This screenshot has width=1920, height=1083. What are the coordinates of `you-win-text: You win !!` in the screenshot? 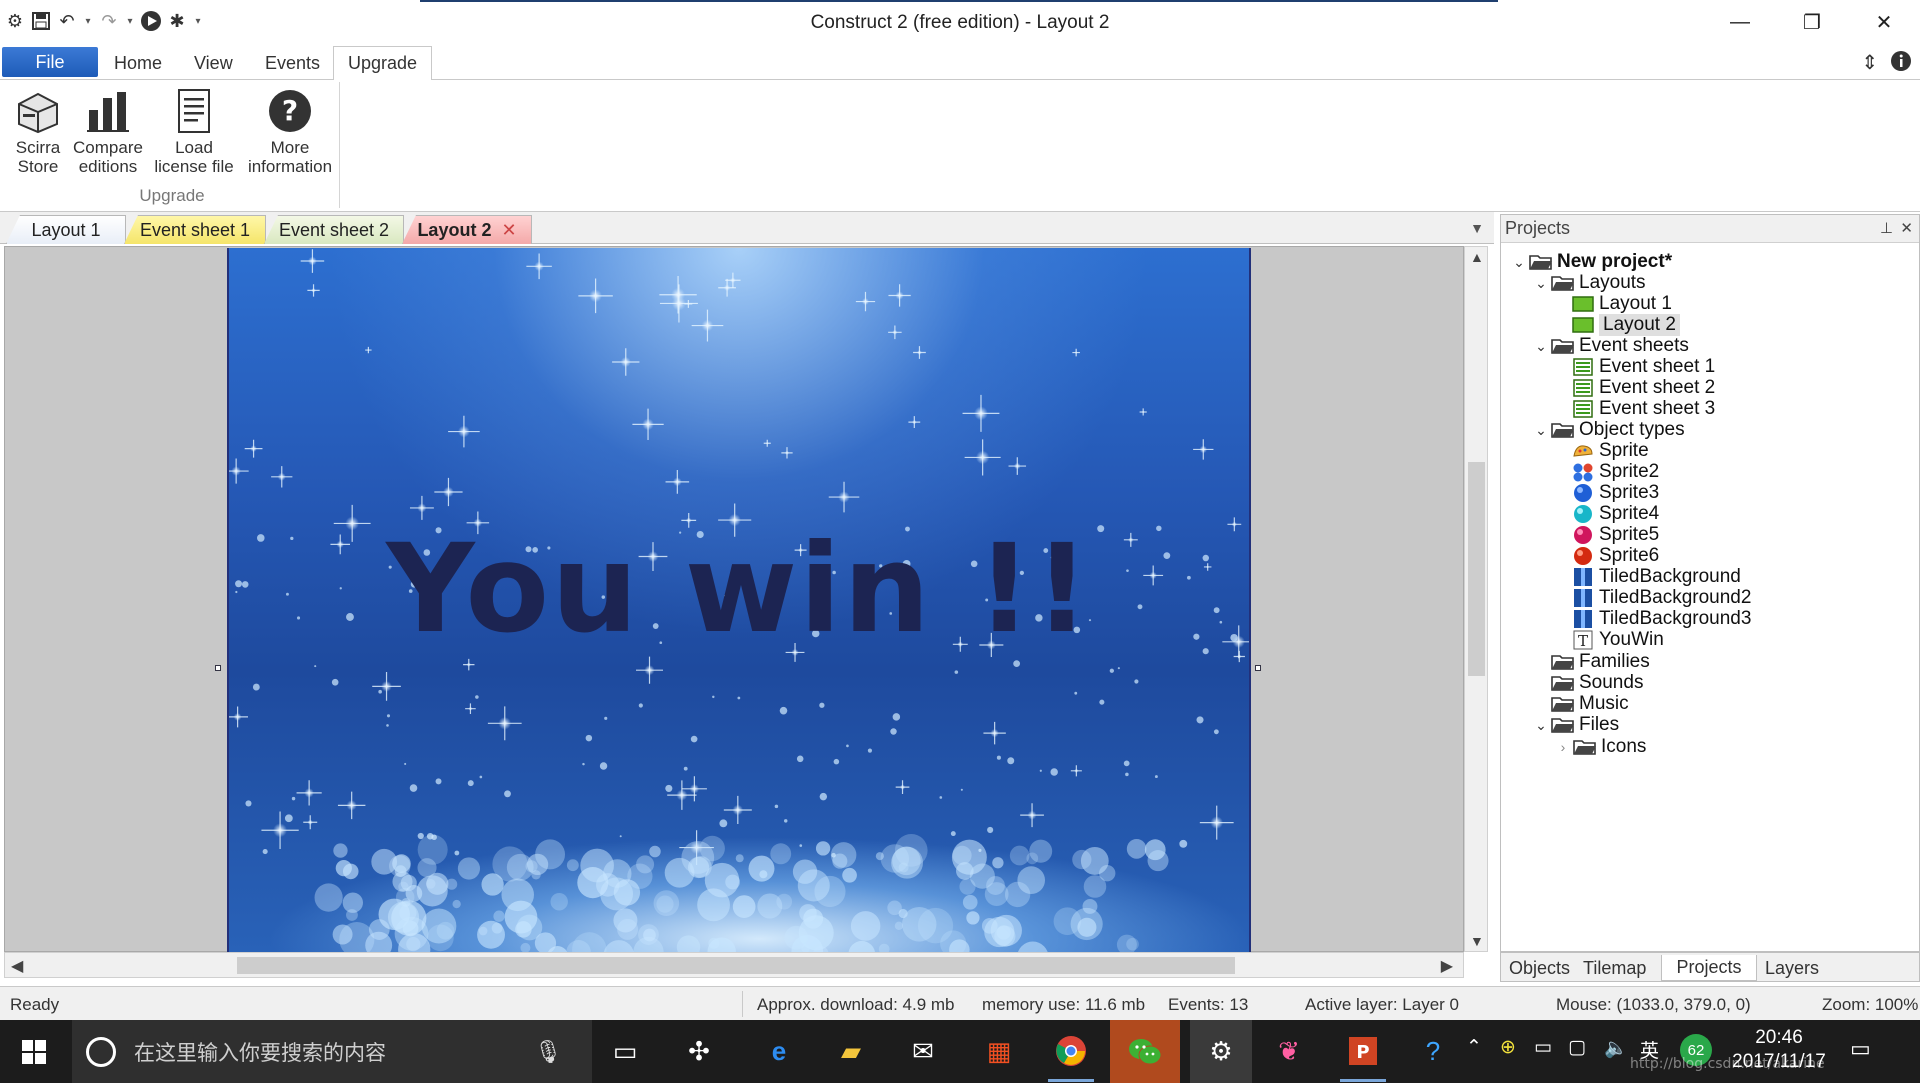 It's located at (739, 589).